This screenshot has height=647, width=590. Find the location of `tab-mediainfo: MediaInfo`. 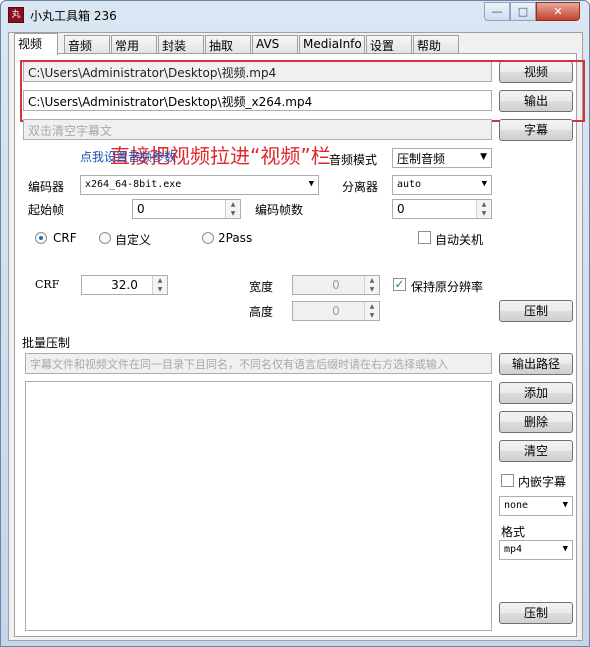

tab-mediainfo: MediaInfo is located at coordinates (332, 44).